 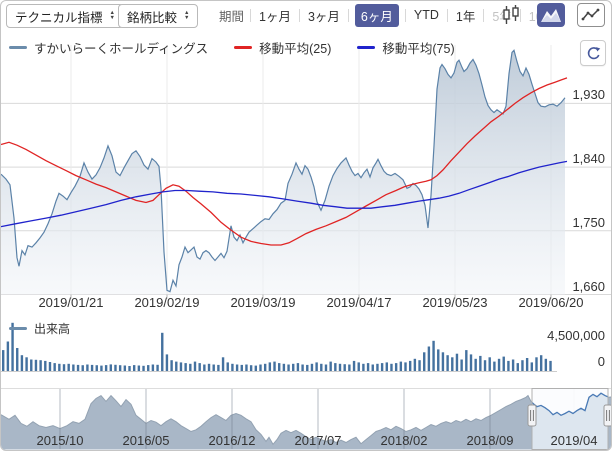 What do you see at coordinates (324, 15) in the screenshot?
I see `period-button-3ヶ月: 3ヶ月` at bounding box center [324, 15].